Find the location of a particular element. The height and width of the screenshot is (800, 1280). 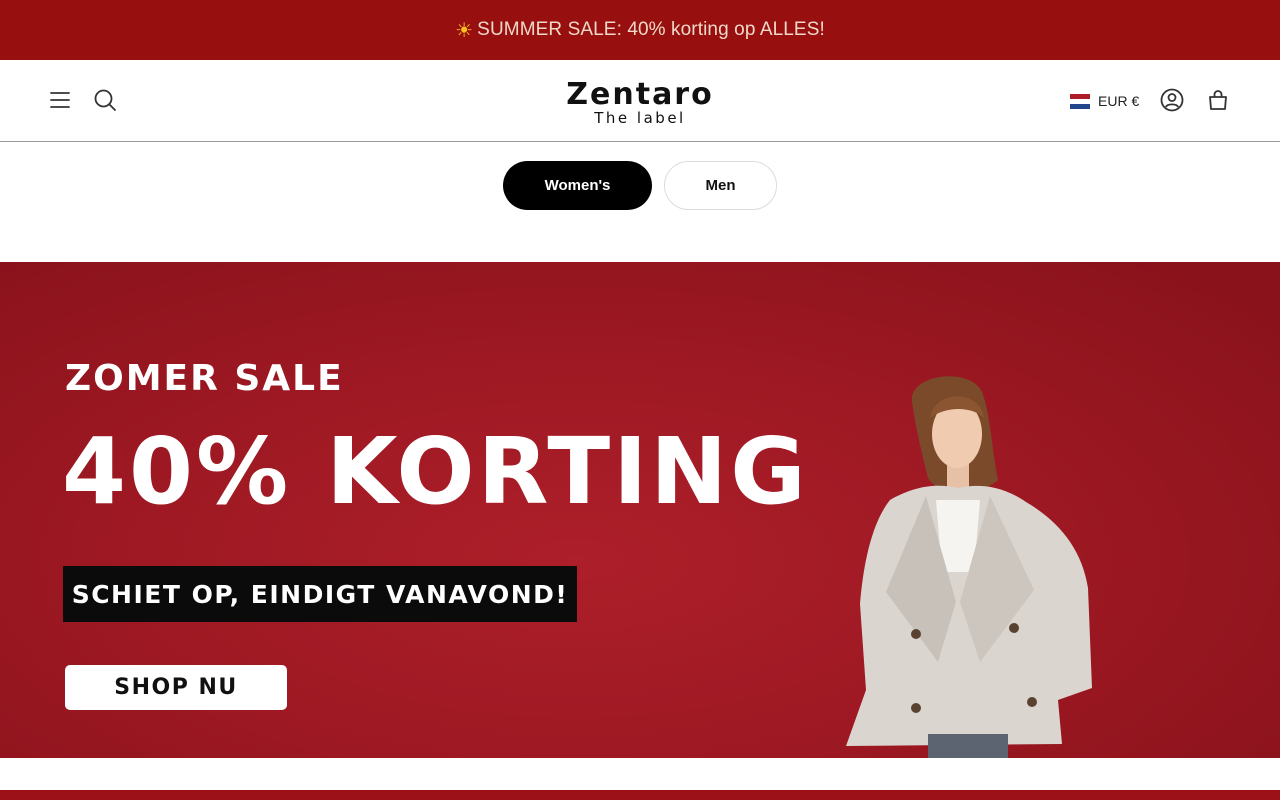

logo-sub-text: The label is located at coordinates (640, 118).